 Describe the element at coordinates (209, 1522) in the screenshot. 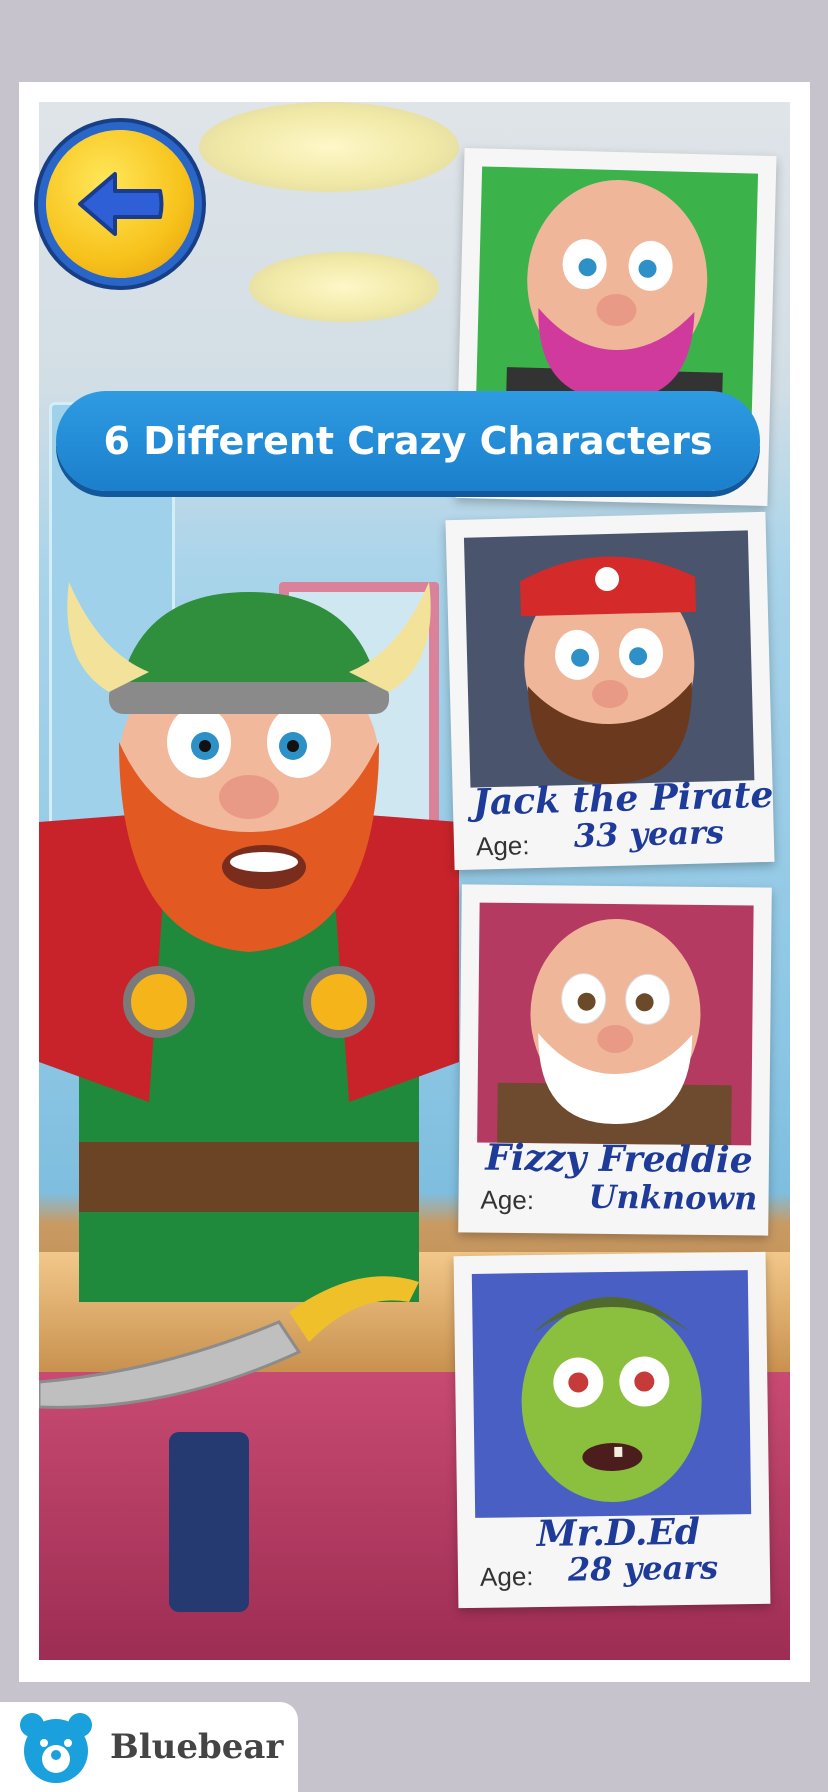

I see `clipper-prop` at that location.